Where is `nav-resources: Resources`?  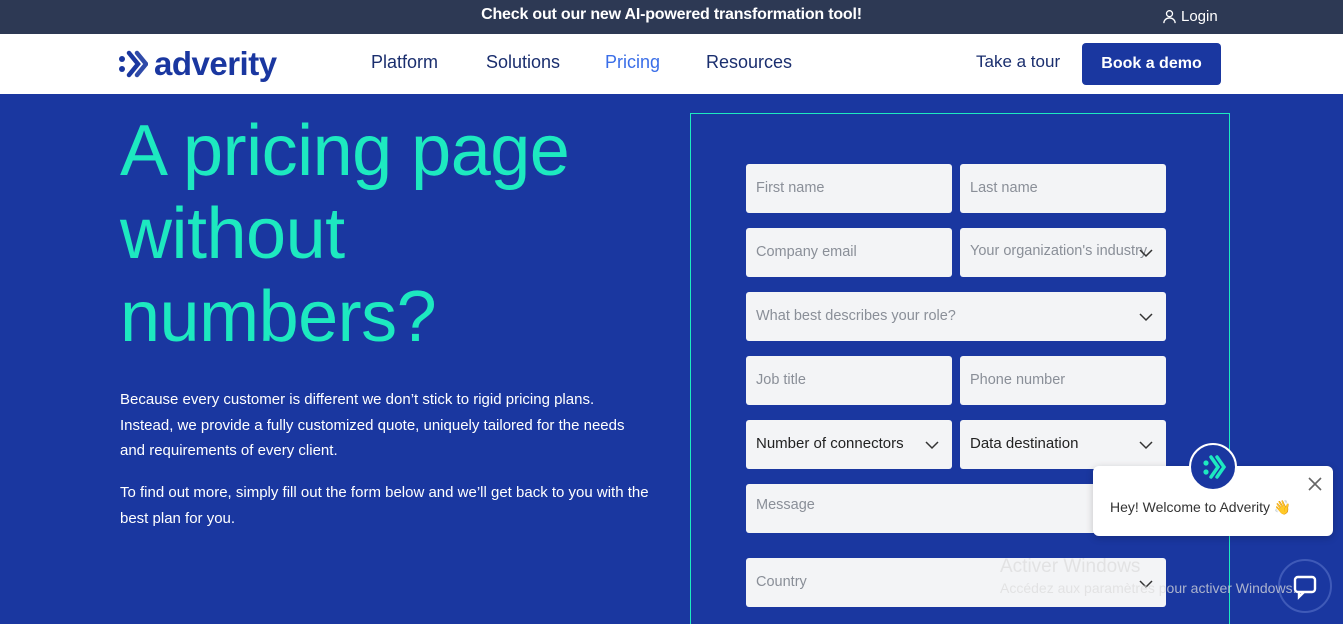
nav-resources: Resources is located at coordinates (749, 62).